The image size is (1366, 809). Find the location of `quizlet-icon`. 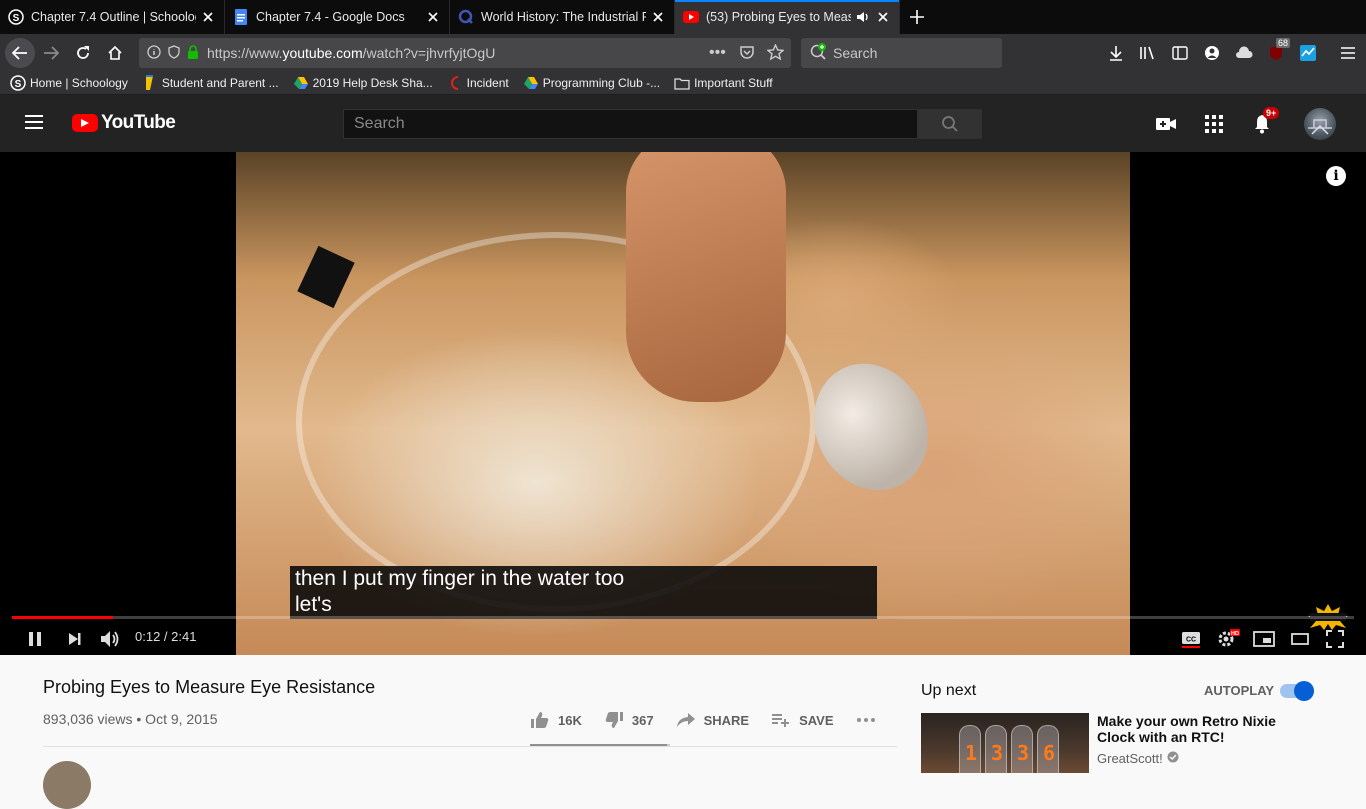

quizlet-icon is located at coordinates (466, 17).